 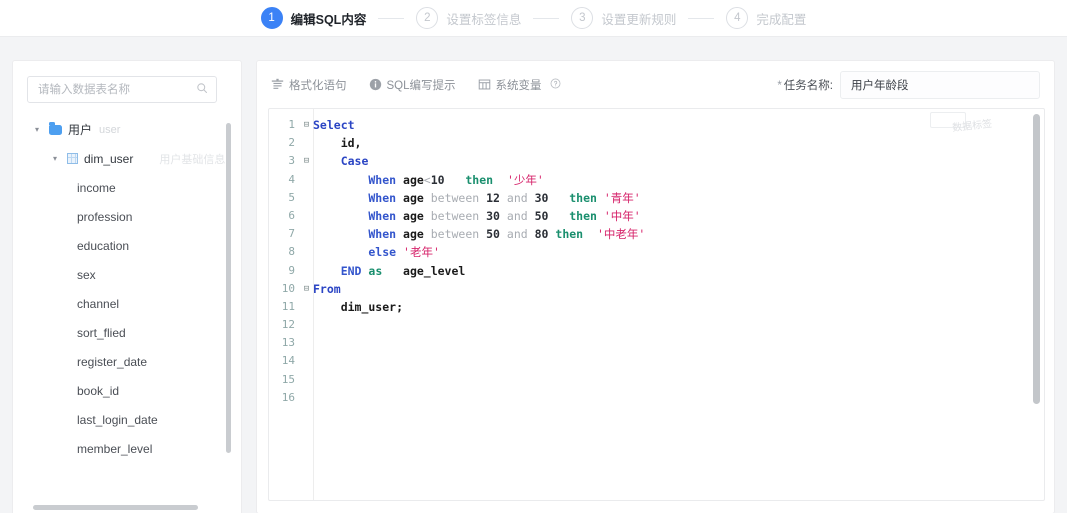 What do you see at coordinates (656, 361) in the screenshot?
I see `code-line: 14` at bounding box center [656, 361].